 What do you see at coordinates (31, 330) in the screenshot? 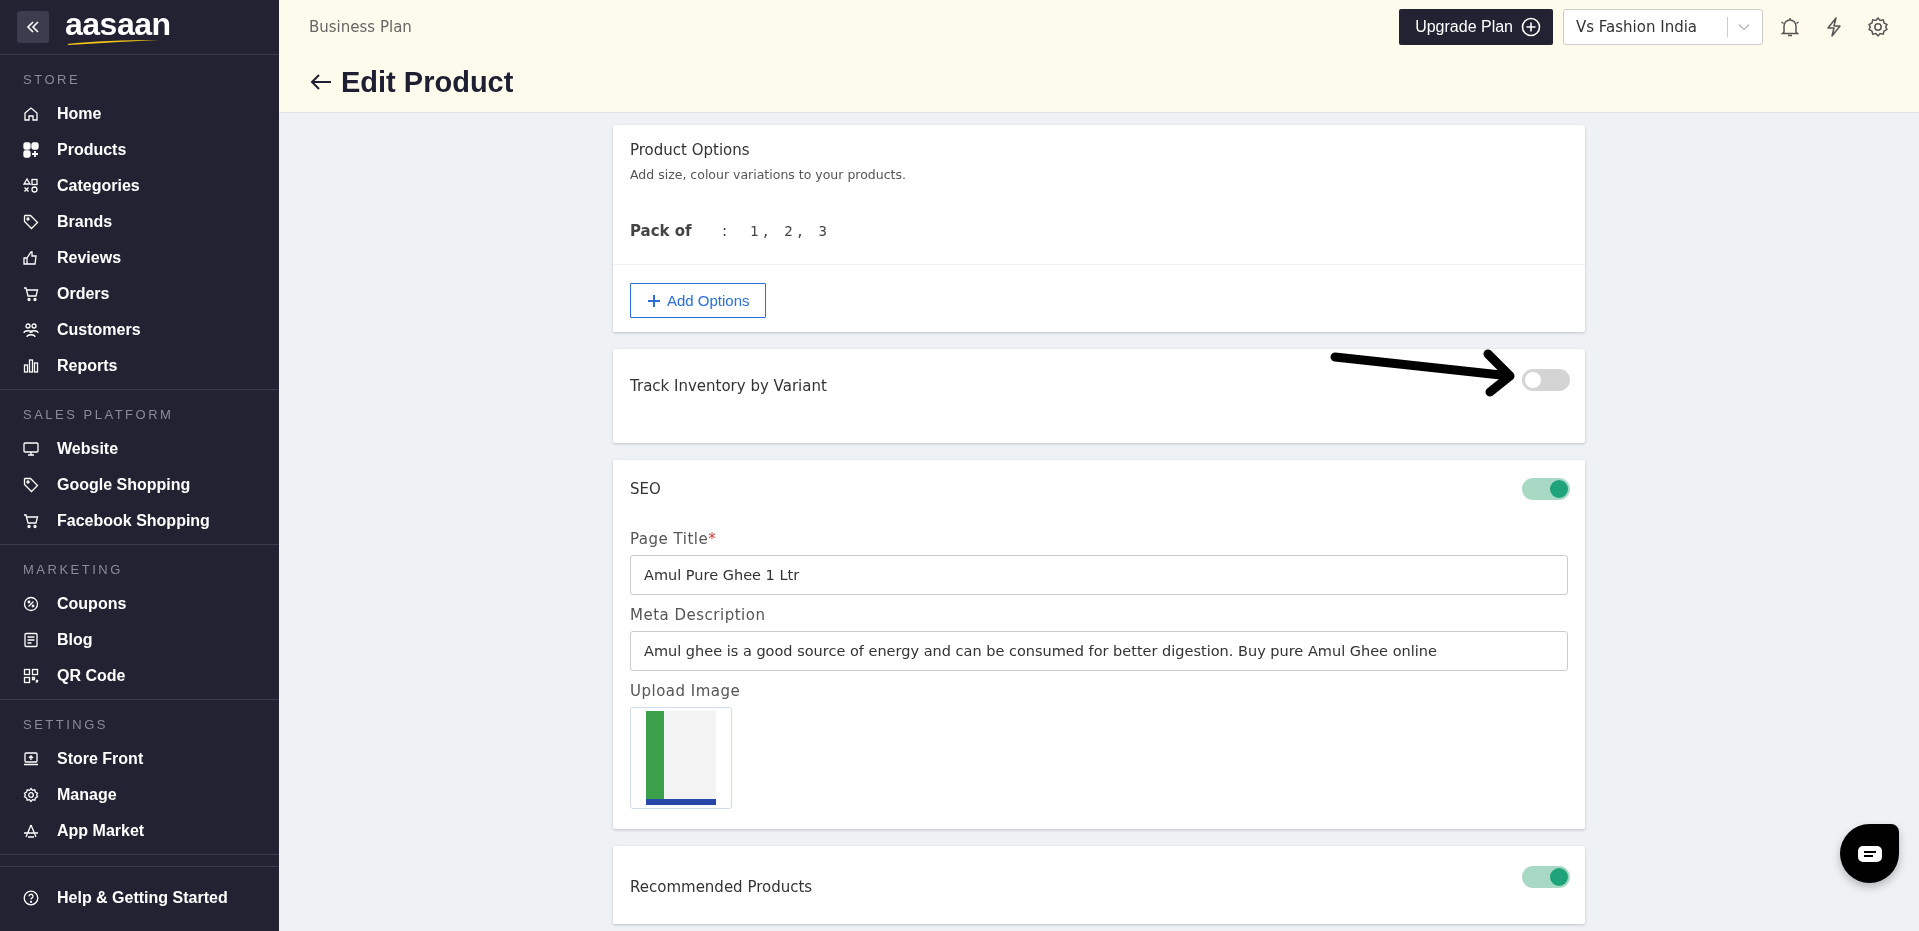
I see `people-icon` at bounding box center [31, 330].